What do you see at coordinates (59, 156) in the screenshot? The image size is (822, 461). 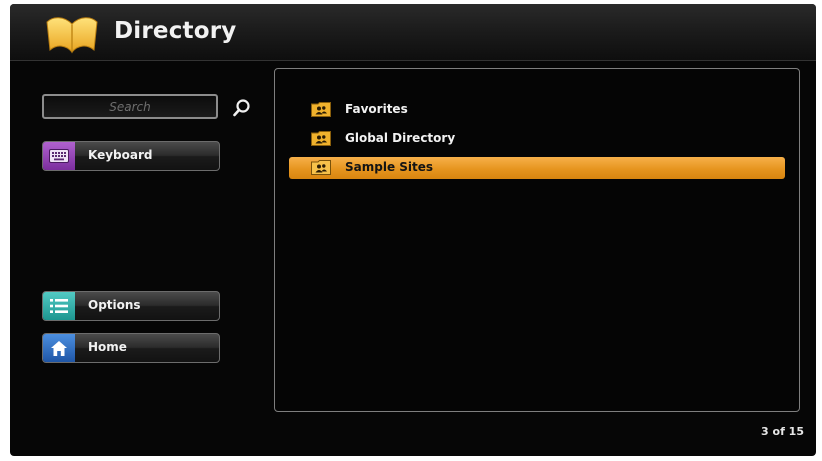 I see `keyboard-icon` at bounding box center [59, 156].